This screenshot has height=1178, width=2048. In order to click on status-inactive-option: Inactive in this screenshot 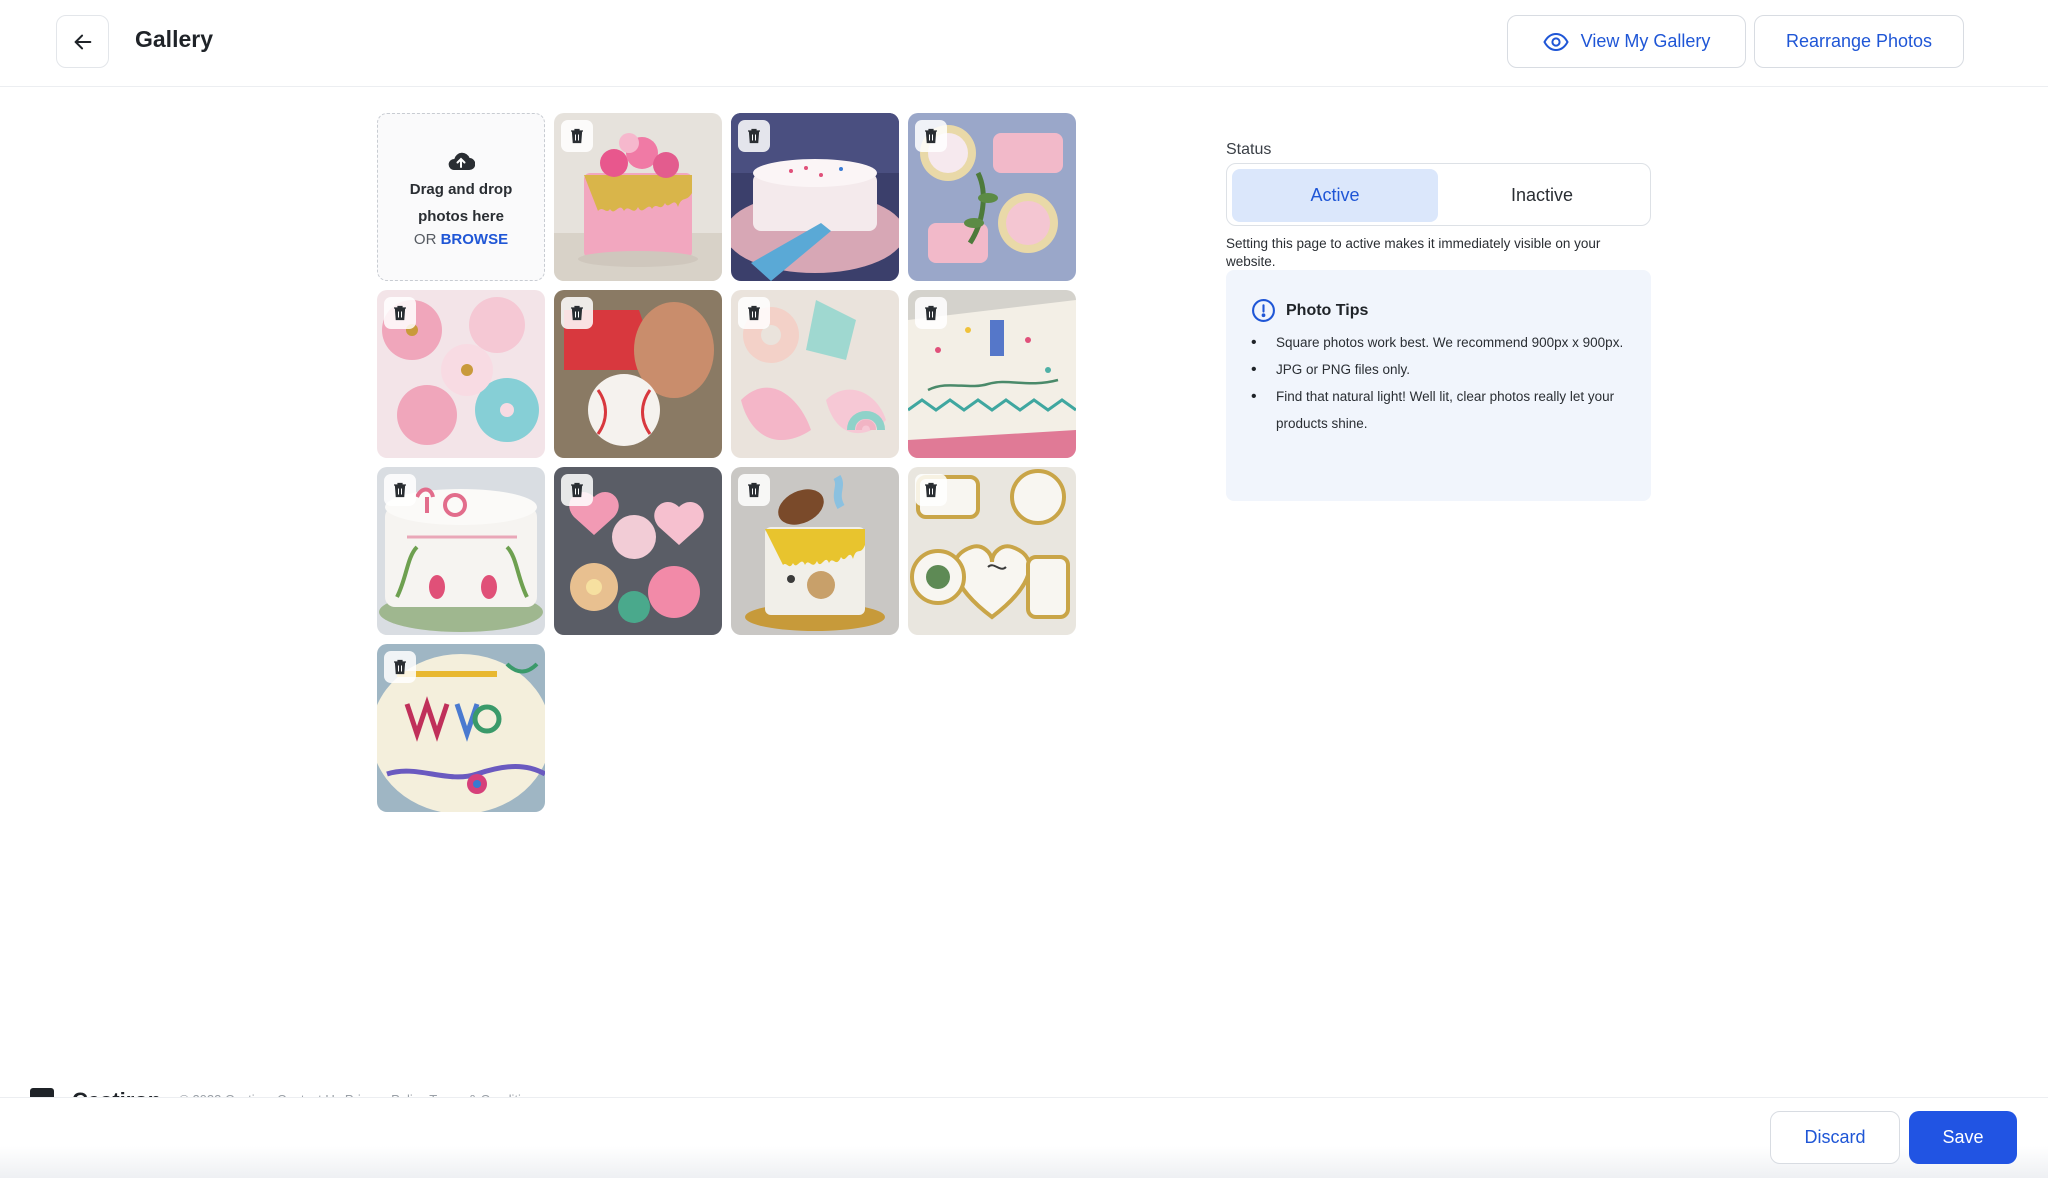, I will do `click(1542, 195)`.